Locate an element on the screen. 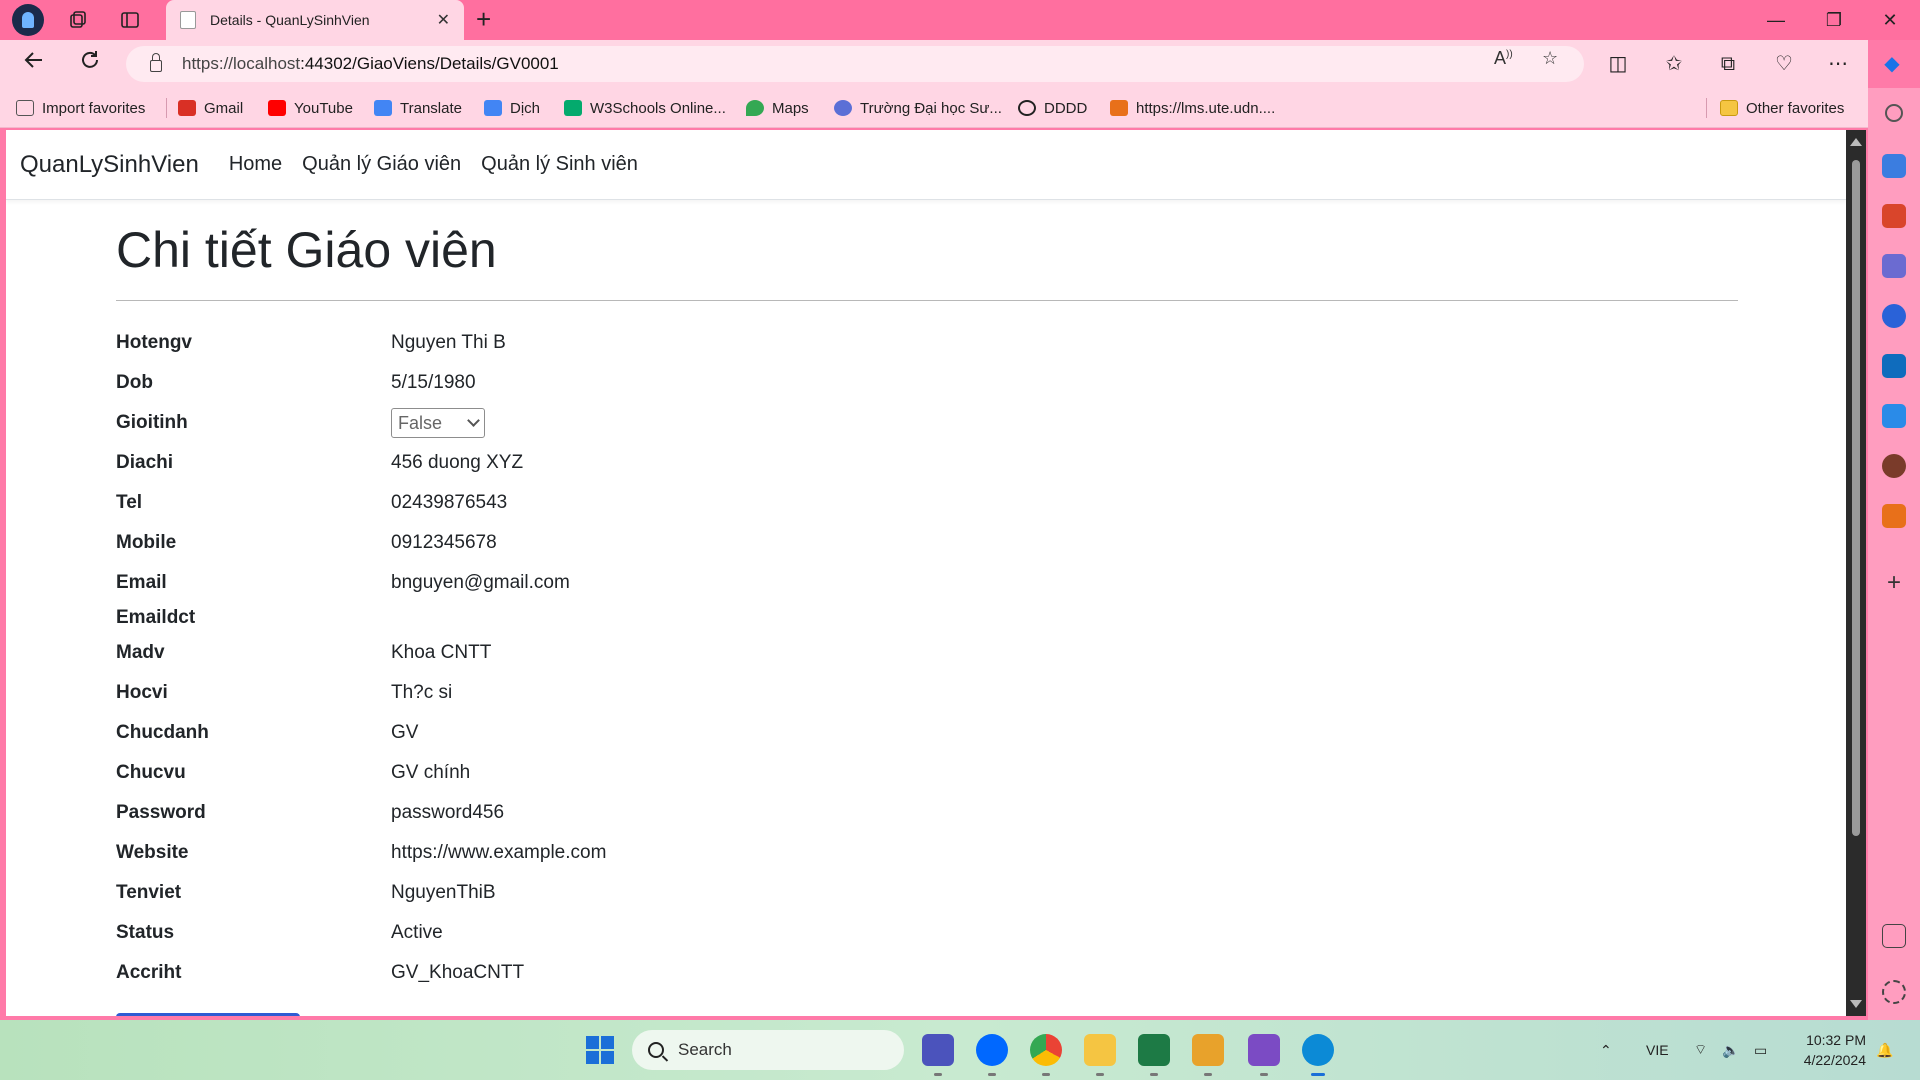  gender-select: False is located at coordinates (438, 423).